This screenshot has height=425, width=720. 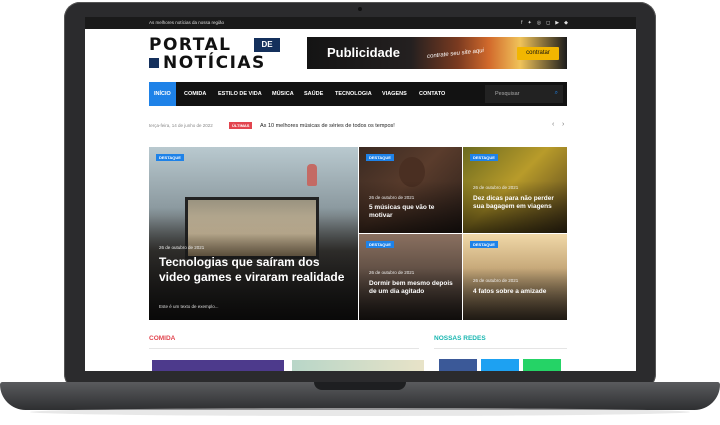 What do you see at coordinates (360, 412) in the screenshot?
I see `laptop-shadow` at bounding box center [360, 412].